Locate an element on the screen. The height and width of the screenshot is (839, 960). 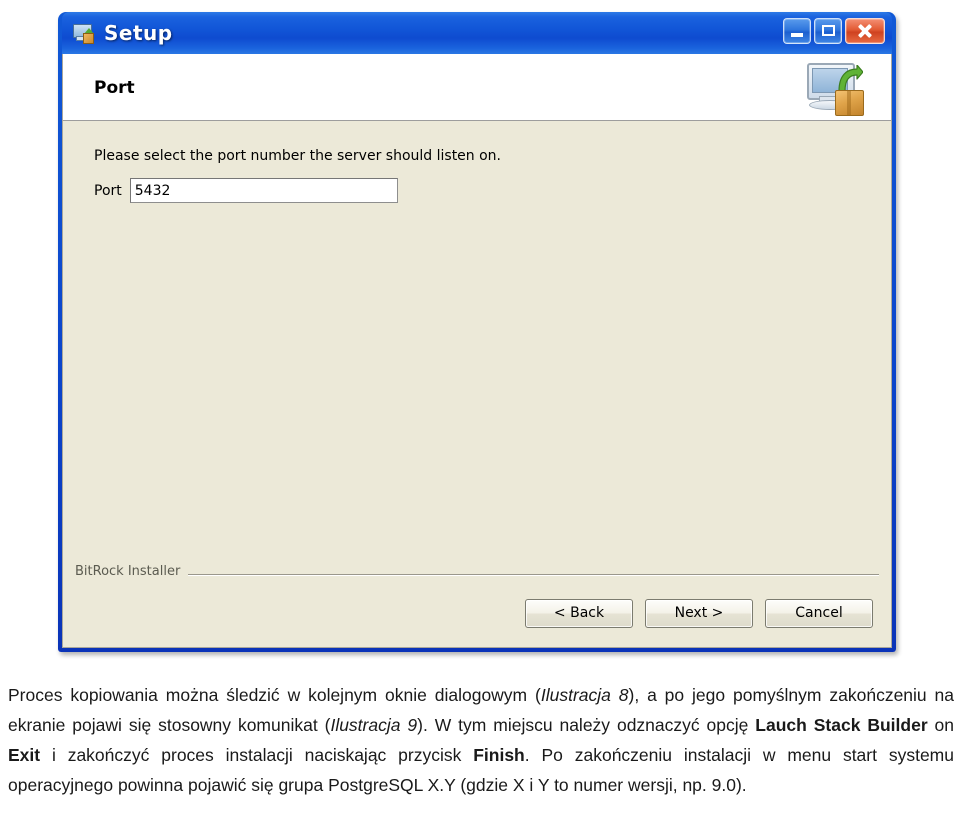
article-part-3: ). W tym miejscu należy odznaczyć opcję is located at coordinates (586, 725).